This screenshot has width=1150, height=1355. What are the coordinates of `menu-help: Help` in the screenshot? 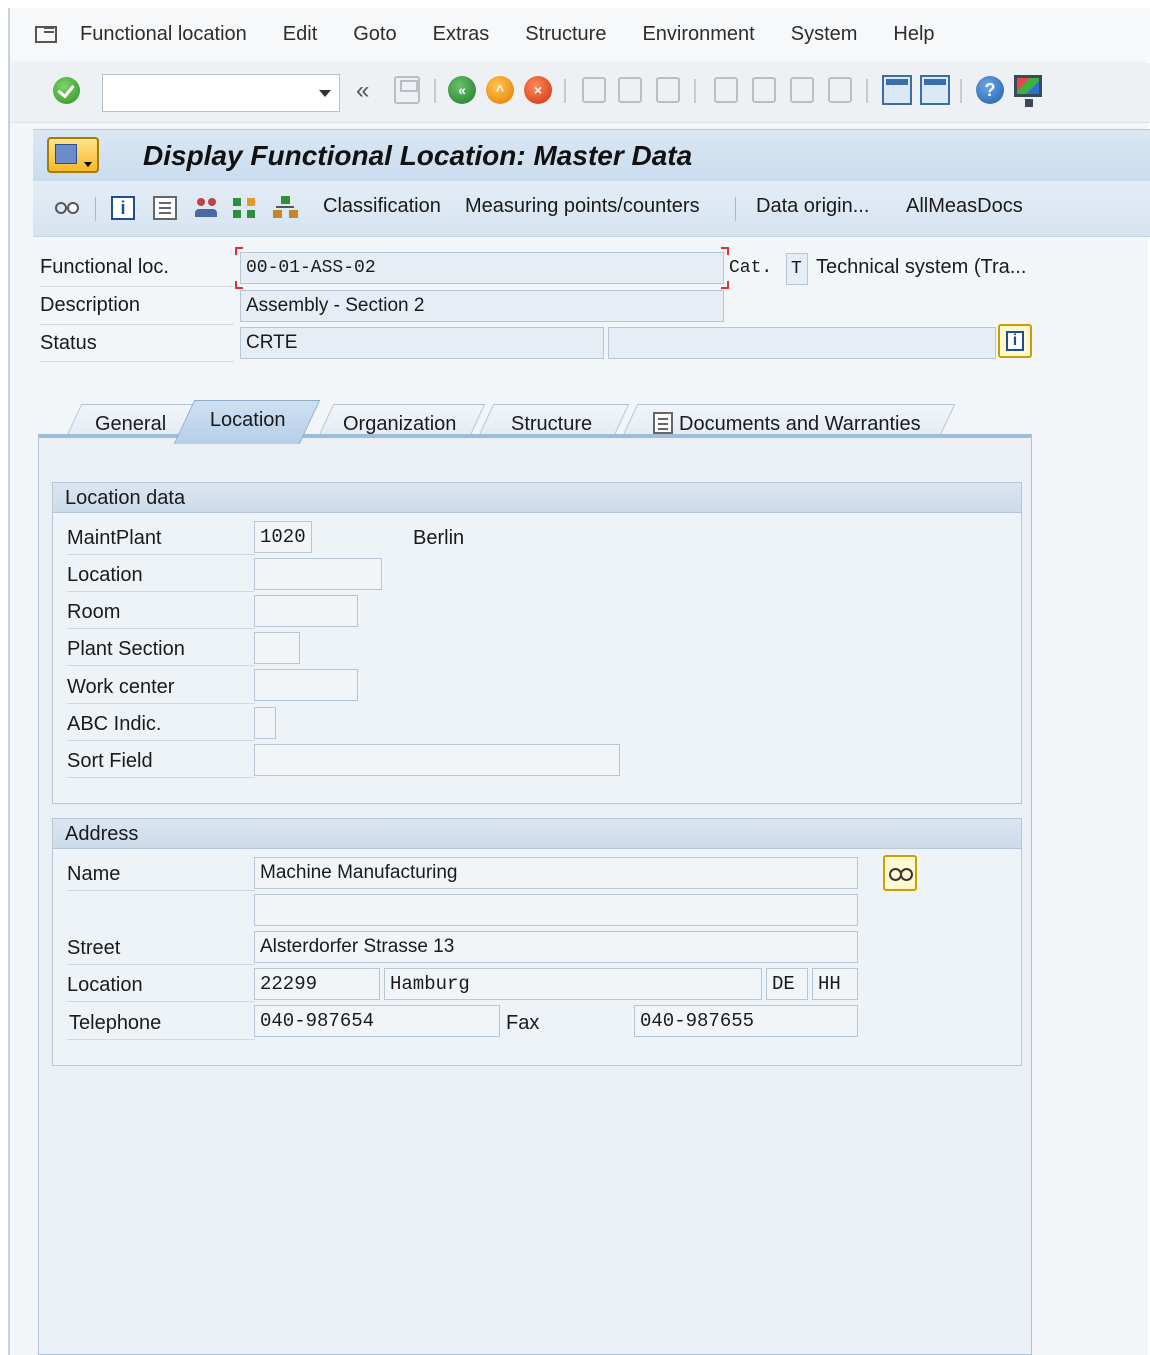 It's located at (913, 34).